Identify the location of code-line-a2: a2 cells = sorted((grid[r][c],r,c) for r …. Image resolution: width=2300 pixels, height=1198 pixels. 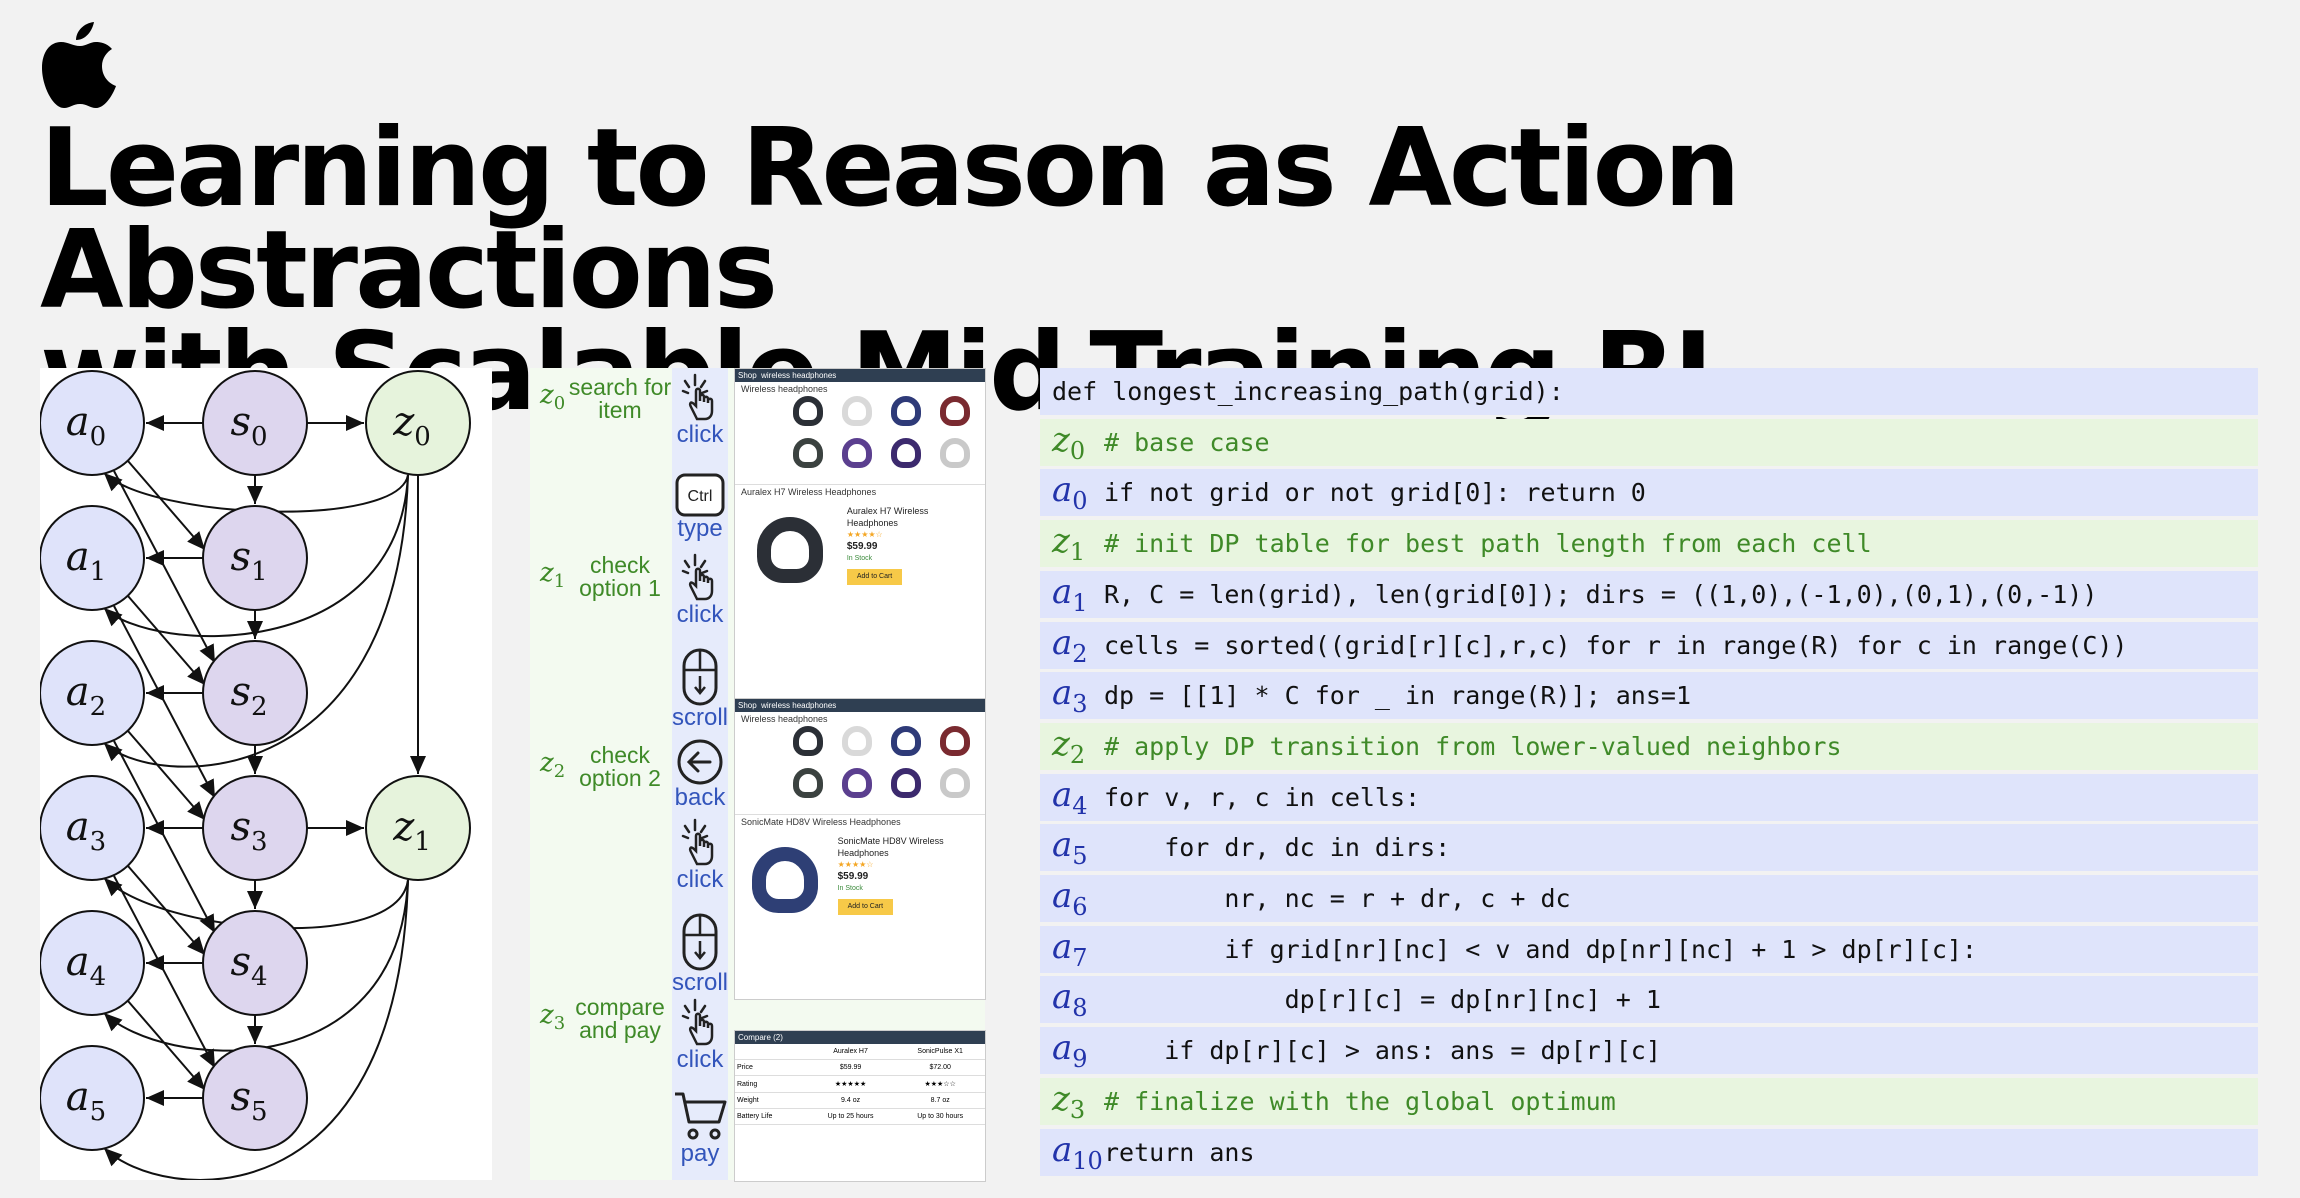
(1649, 646).